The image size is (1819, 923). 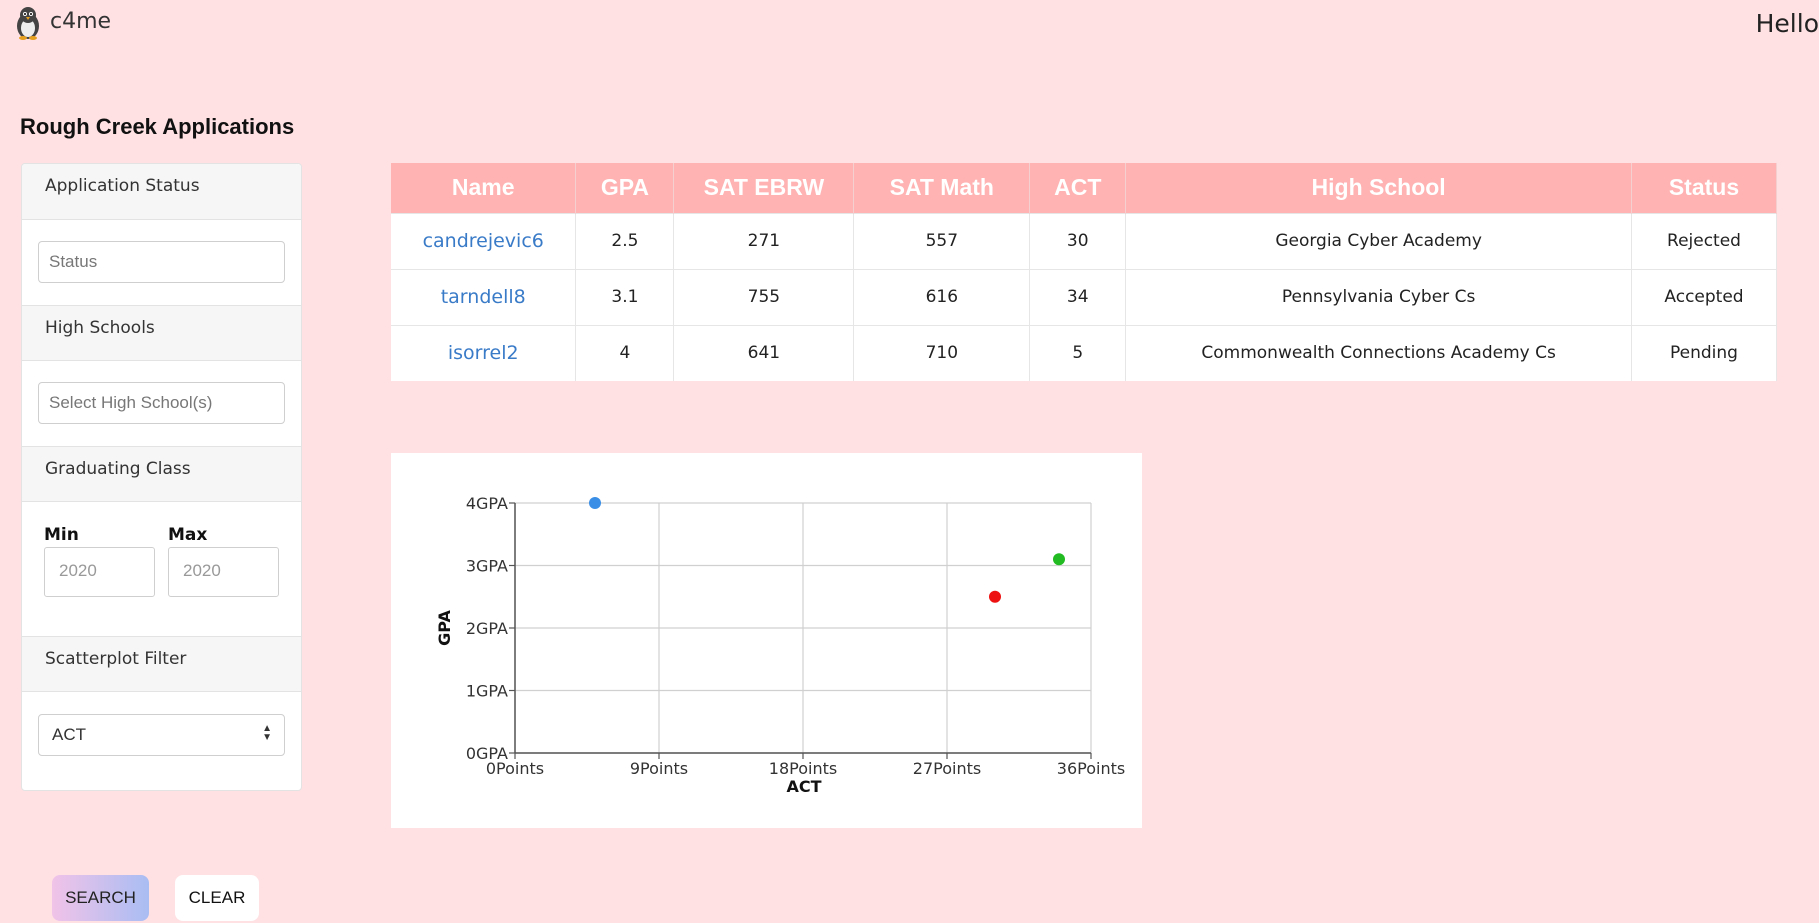 I want to click on x-tick-label: 9Points, so click(x=659, y=768).